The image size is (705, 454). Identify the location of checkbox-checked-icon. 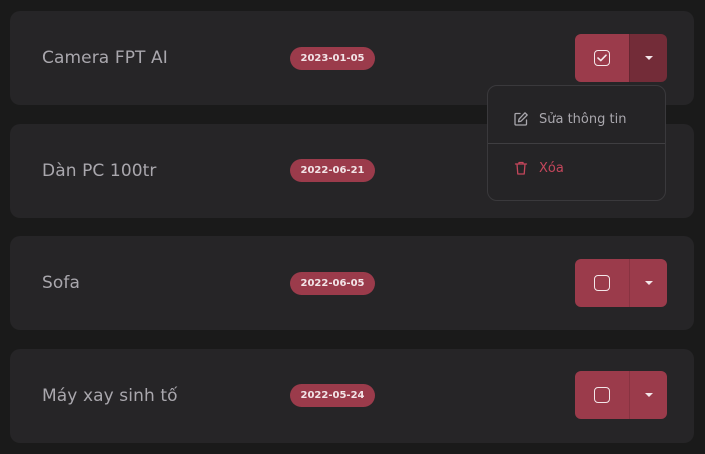
(602, 58).